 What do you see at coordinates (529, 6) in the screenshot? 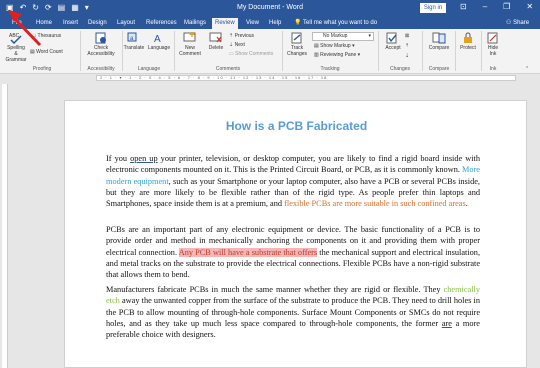
I see `close-icon: ✕` at bounding box center [529, 6].